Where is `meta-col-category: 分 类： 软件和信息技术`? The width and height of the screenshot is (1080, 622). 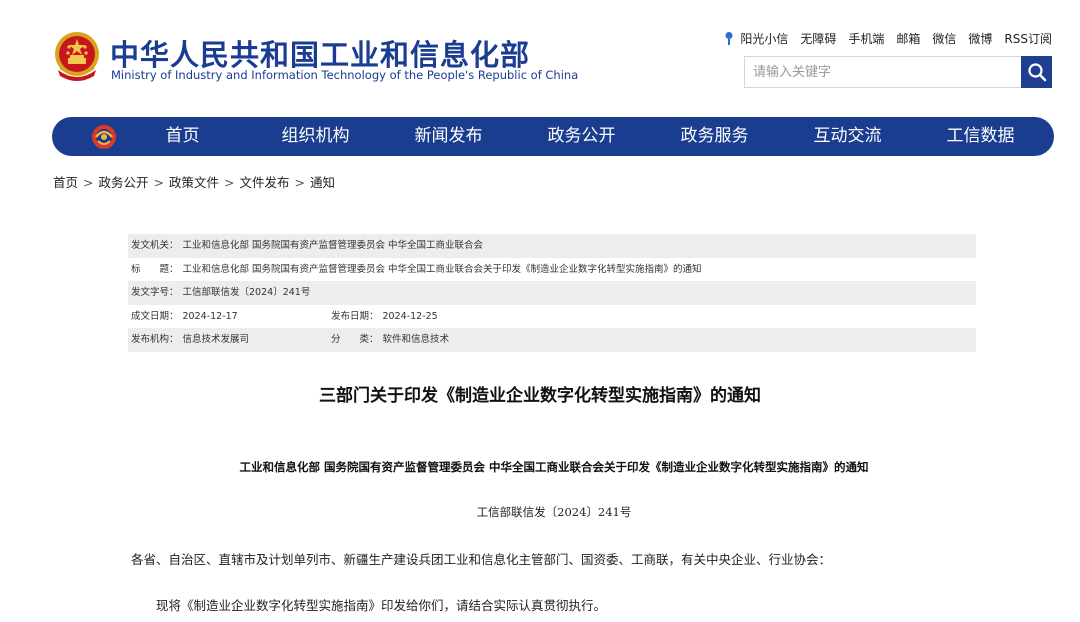
meta-col-category: 分 类： 软件和信息技术 is located at coordinates (390, 340).